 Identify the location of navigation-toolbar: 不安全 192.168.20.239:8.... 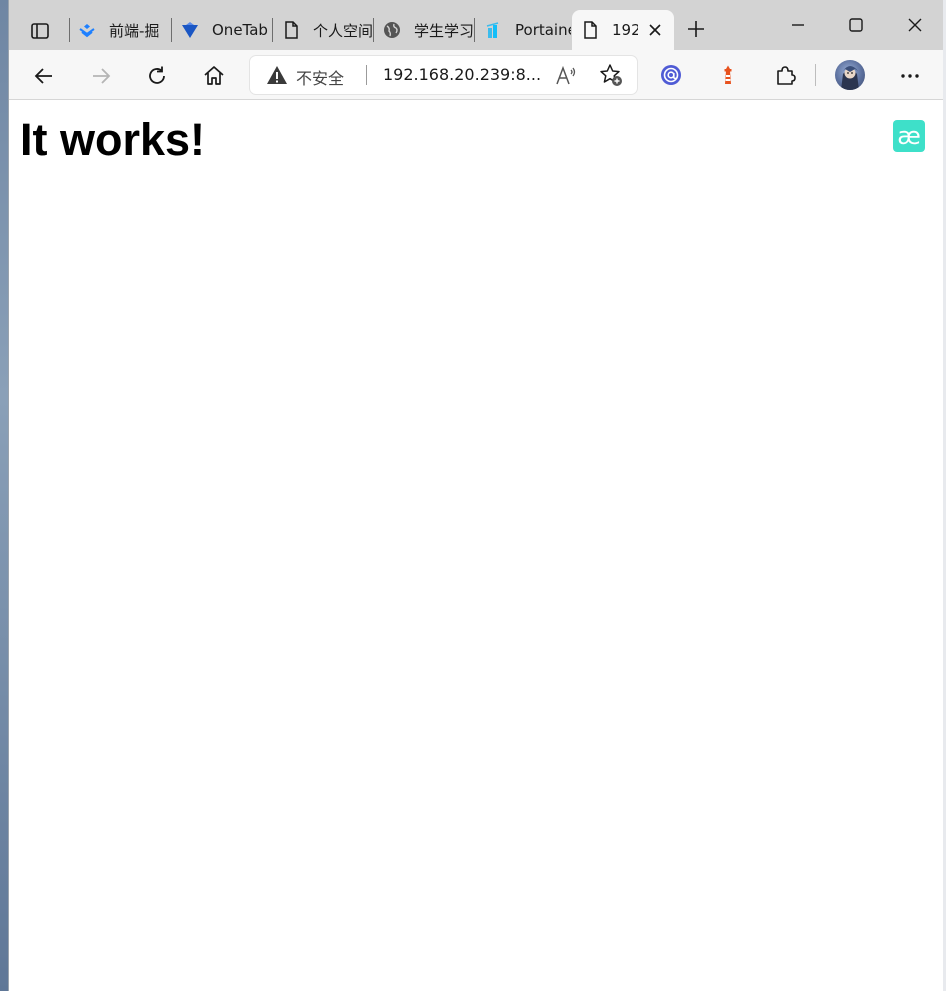
(476, 75).